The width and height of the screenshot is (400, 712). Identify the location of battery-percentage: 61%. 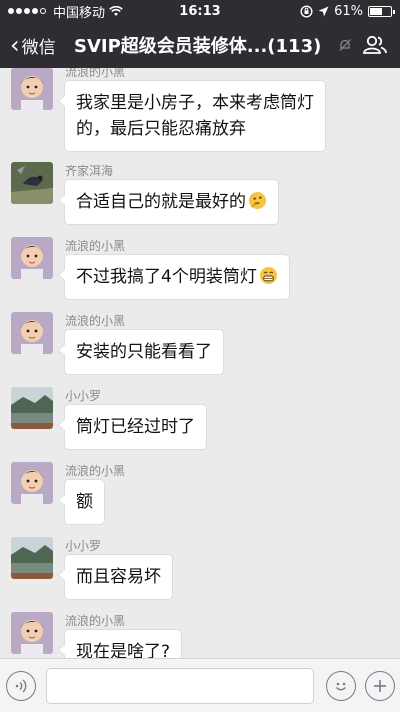
(348, 11).